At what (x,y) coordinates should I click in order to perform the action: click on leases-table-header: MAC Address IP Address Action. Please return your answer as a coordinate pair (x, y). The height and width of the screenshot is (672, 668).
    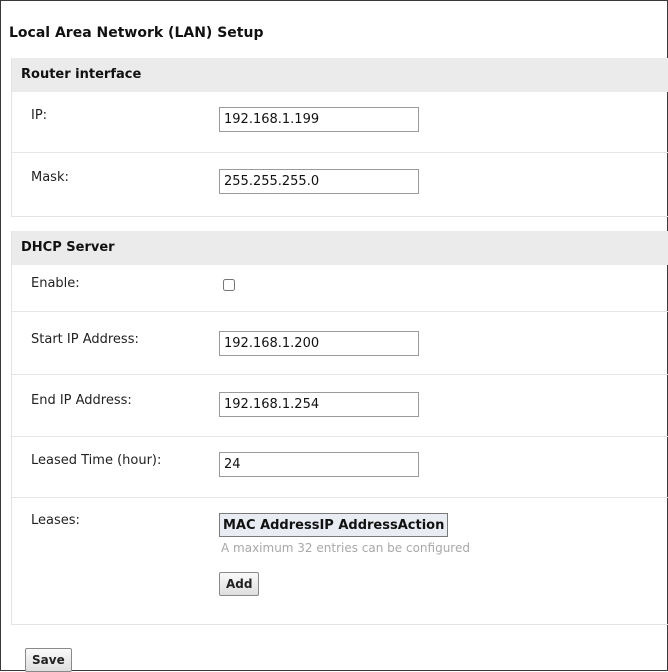
    Looking at the image, I should click on (334, 525).